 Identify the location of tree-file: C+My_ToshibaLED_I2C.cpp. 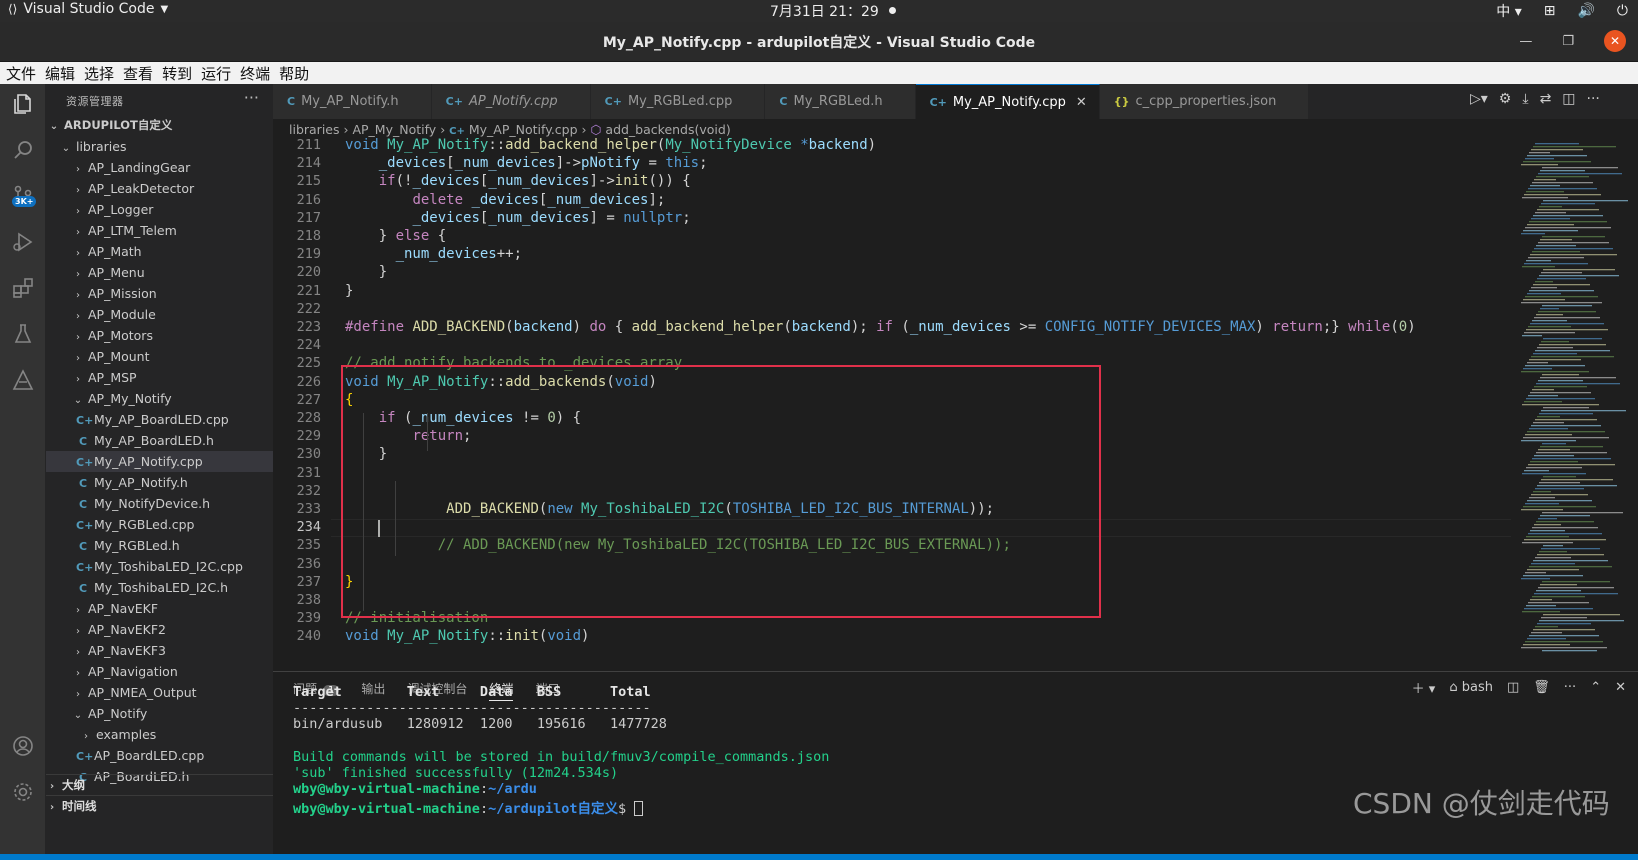
(159, 566).